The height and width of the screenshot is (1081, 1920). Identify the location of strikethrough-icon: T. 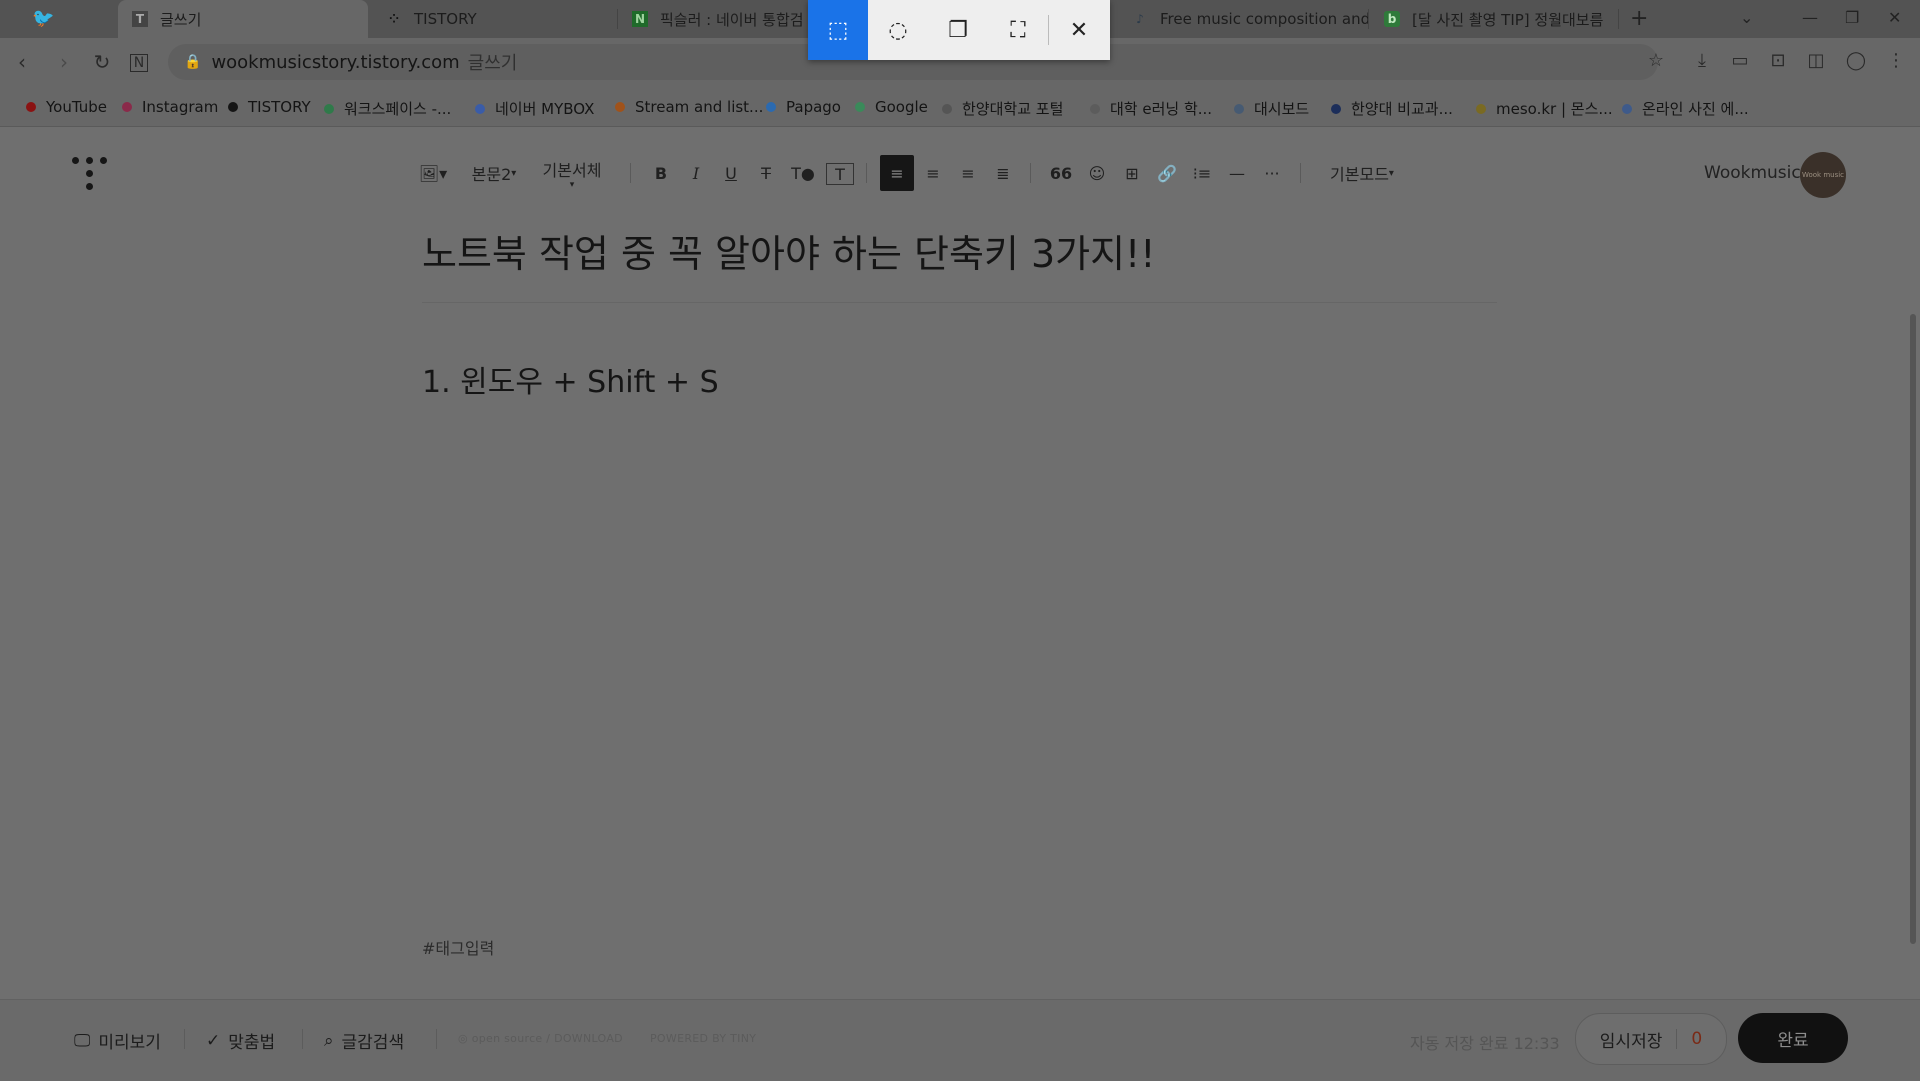
(766, 173).